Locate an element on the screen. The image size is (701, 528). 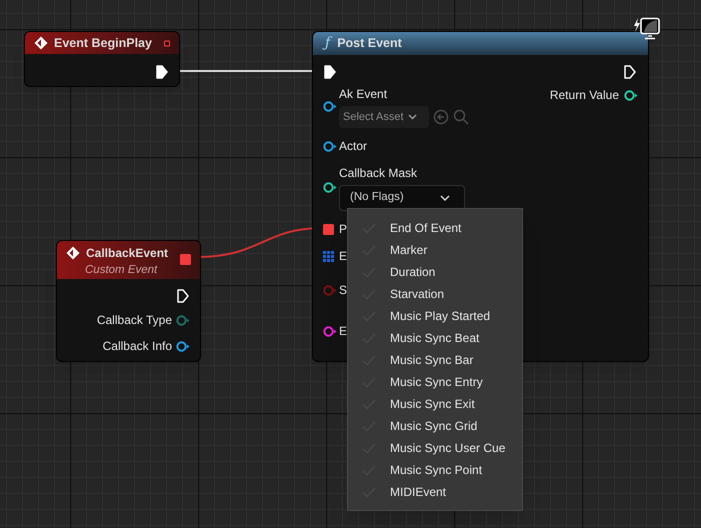
pin-label: Callback Info is located at coordinates (137, 346).